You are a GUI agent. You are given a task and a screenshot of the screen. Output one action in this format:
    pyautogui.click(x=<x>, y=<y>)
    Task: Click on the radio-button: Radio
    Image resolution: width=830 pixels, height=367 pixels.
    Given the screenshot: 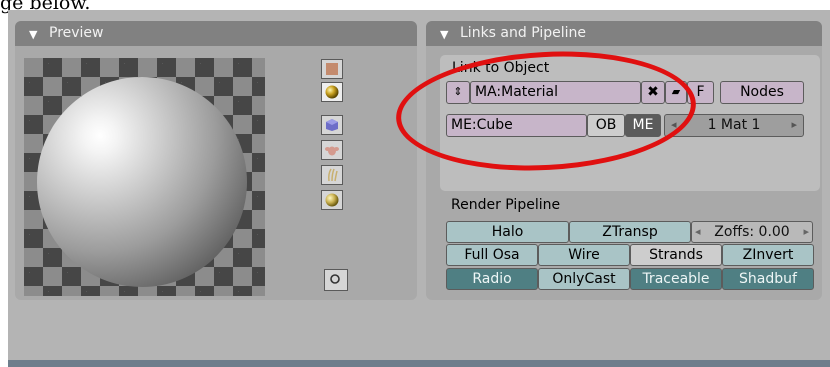 What is the action you would take?
    pyautogui.click(x=492, y=279)
    